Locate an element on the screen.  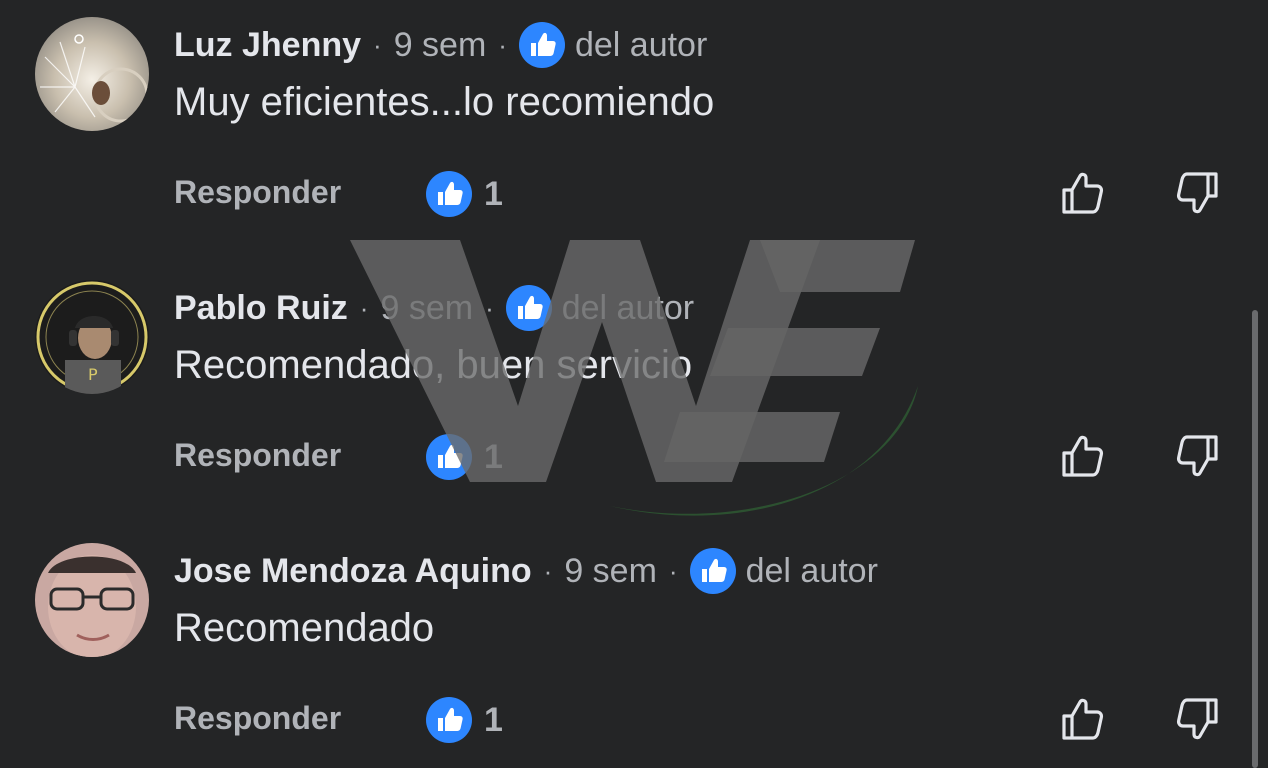
comment-header: Jose Mendoza Aquino · 9 sem · del autor is located at coordinates (526, 571).